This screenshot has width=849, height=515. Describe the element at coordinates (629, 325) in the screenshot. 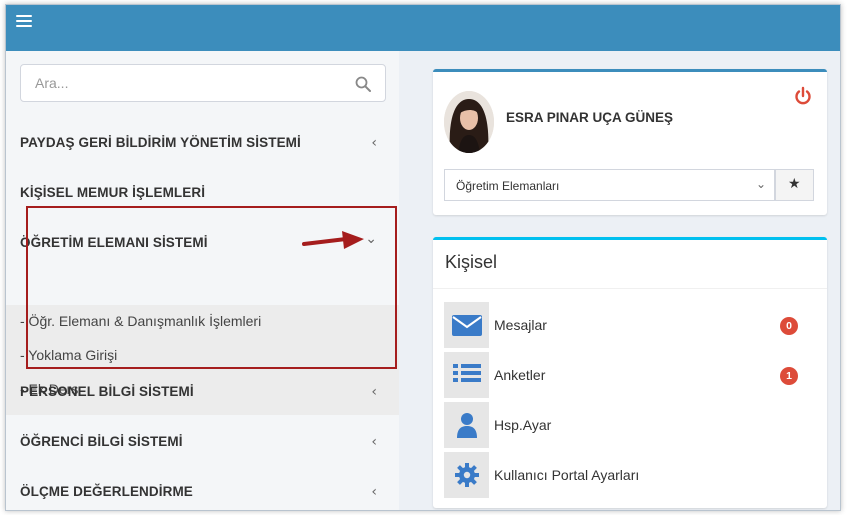

I see `list-item-mesajlar: Mesajlar 0` at that location.